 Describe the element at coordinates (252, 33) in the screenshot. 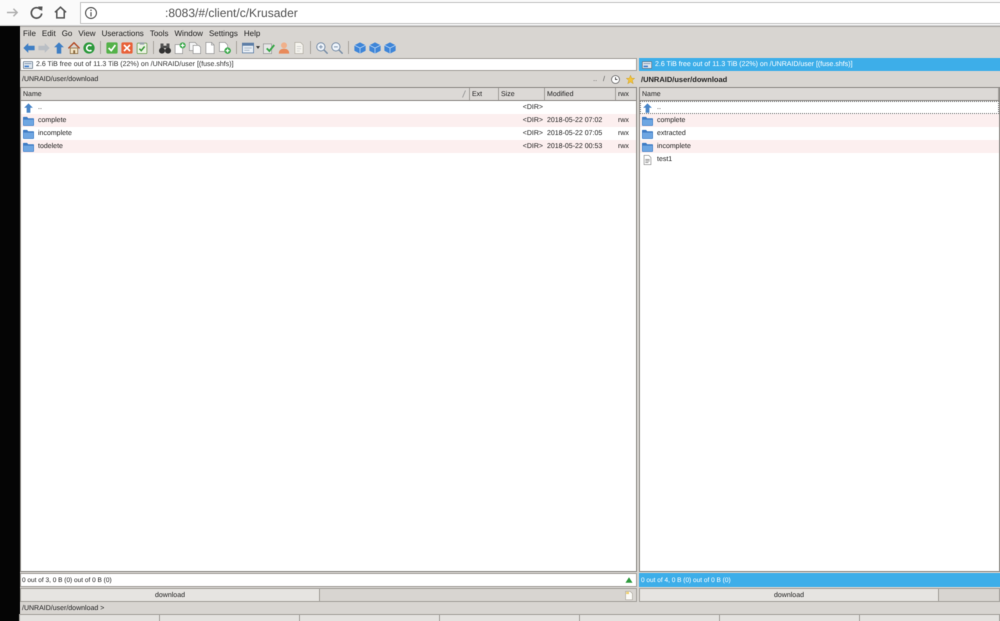

I see `menu-item: Help` at that location.